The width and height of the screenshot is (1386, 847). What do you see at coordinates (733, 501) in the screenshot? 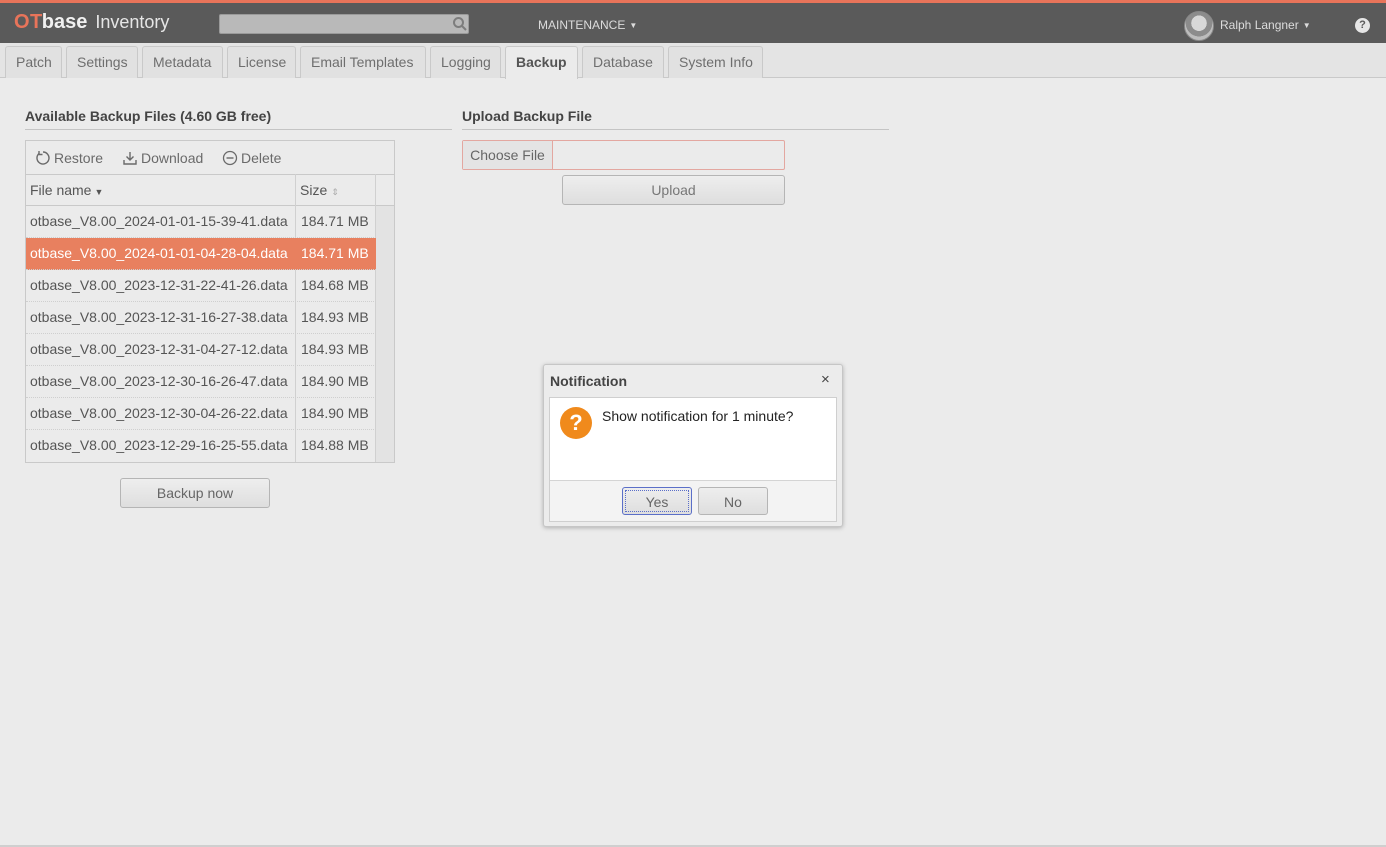
I see `no-button: No` at bounding box center [733, 501].